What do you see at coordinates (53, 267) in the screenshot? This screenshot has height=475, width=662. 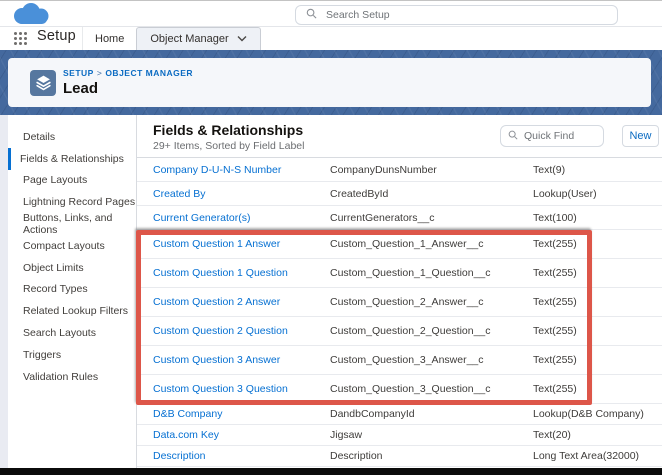 I see `sidebar-item-label: Object Limits` at bounding box center [53, 267].